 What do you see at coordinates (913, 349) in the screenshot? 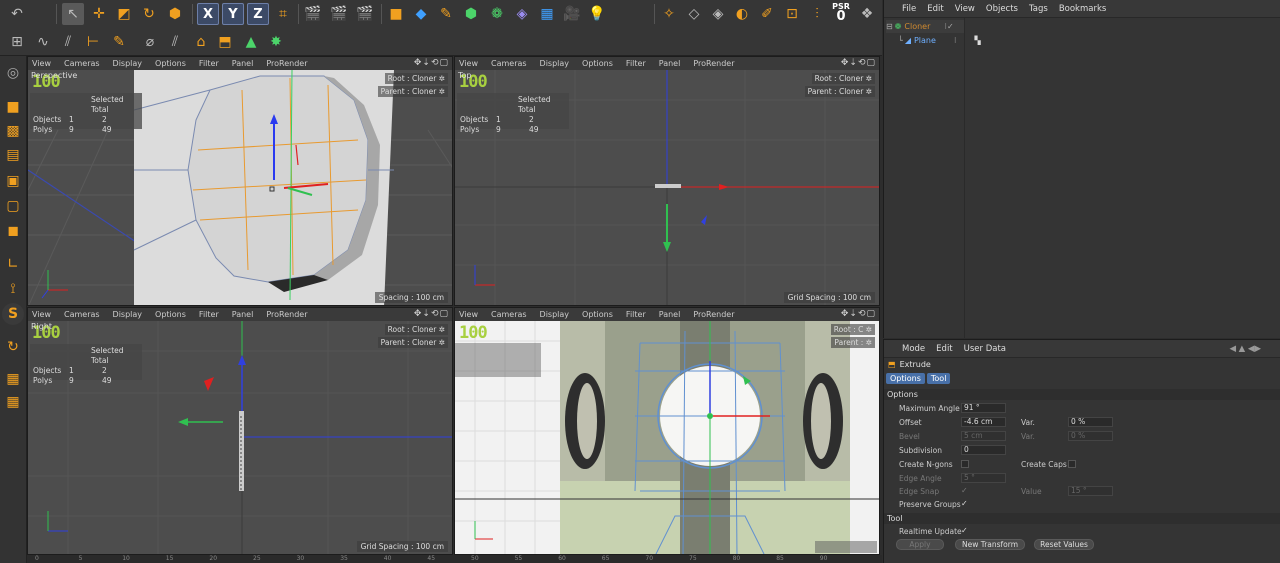
I see `am-menu-mode: Mode` at bounding box center [913, 349].